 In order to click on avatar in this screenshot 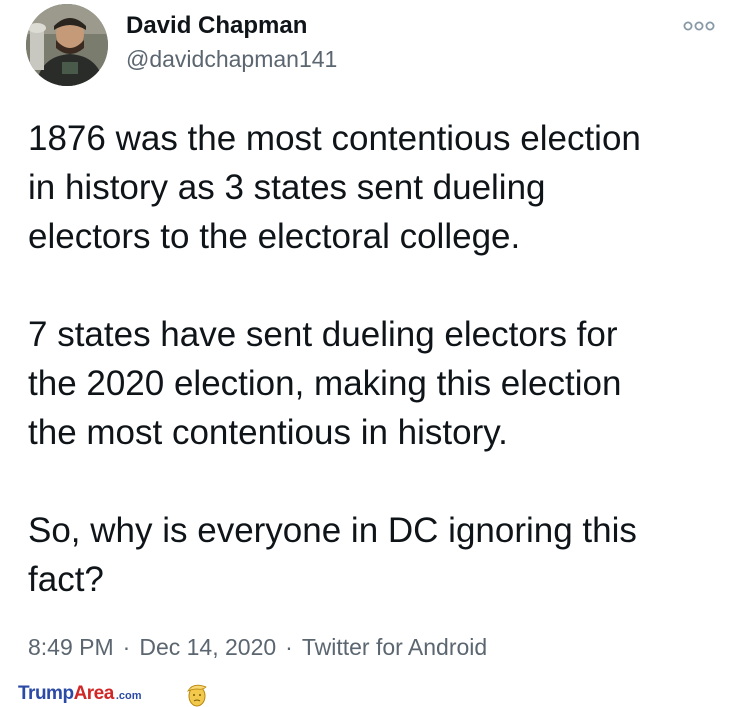, I will do `click(67, 45)`.